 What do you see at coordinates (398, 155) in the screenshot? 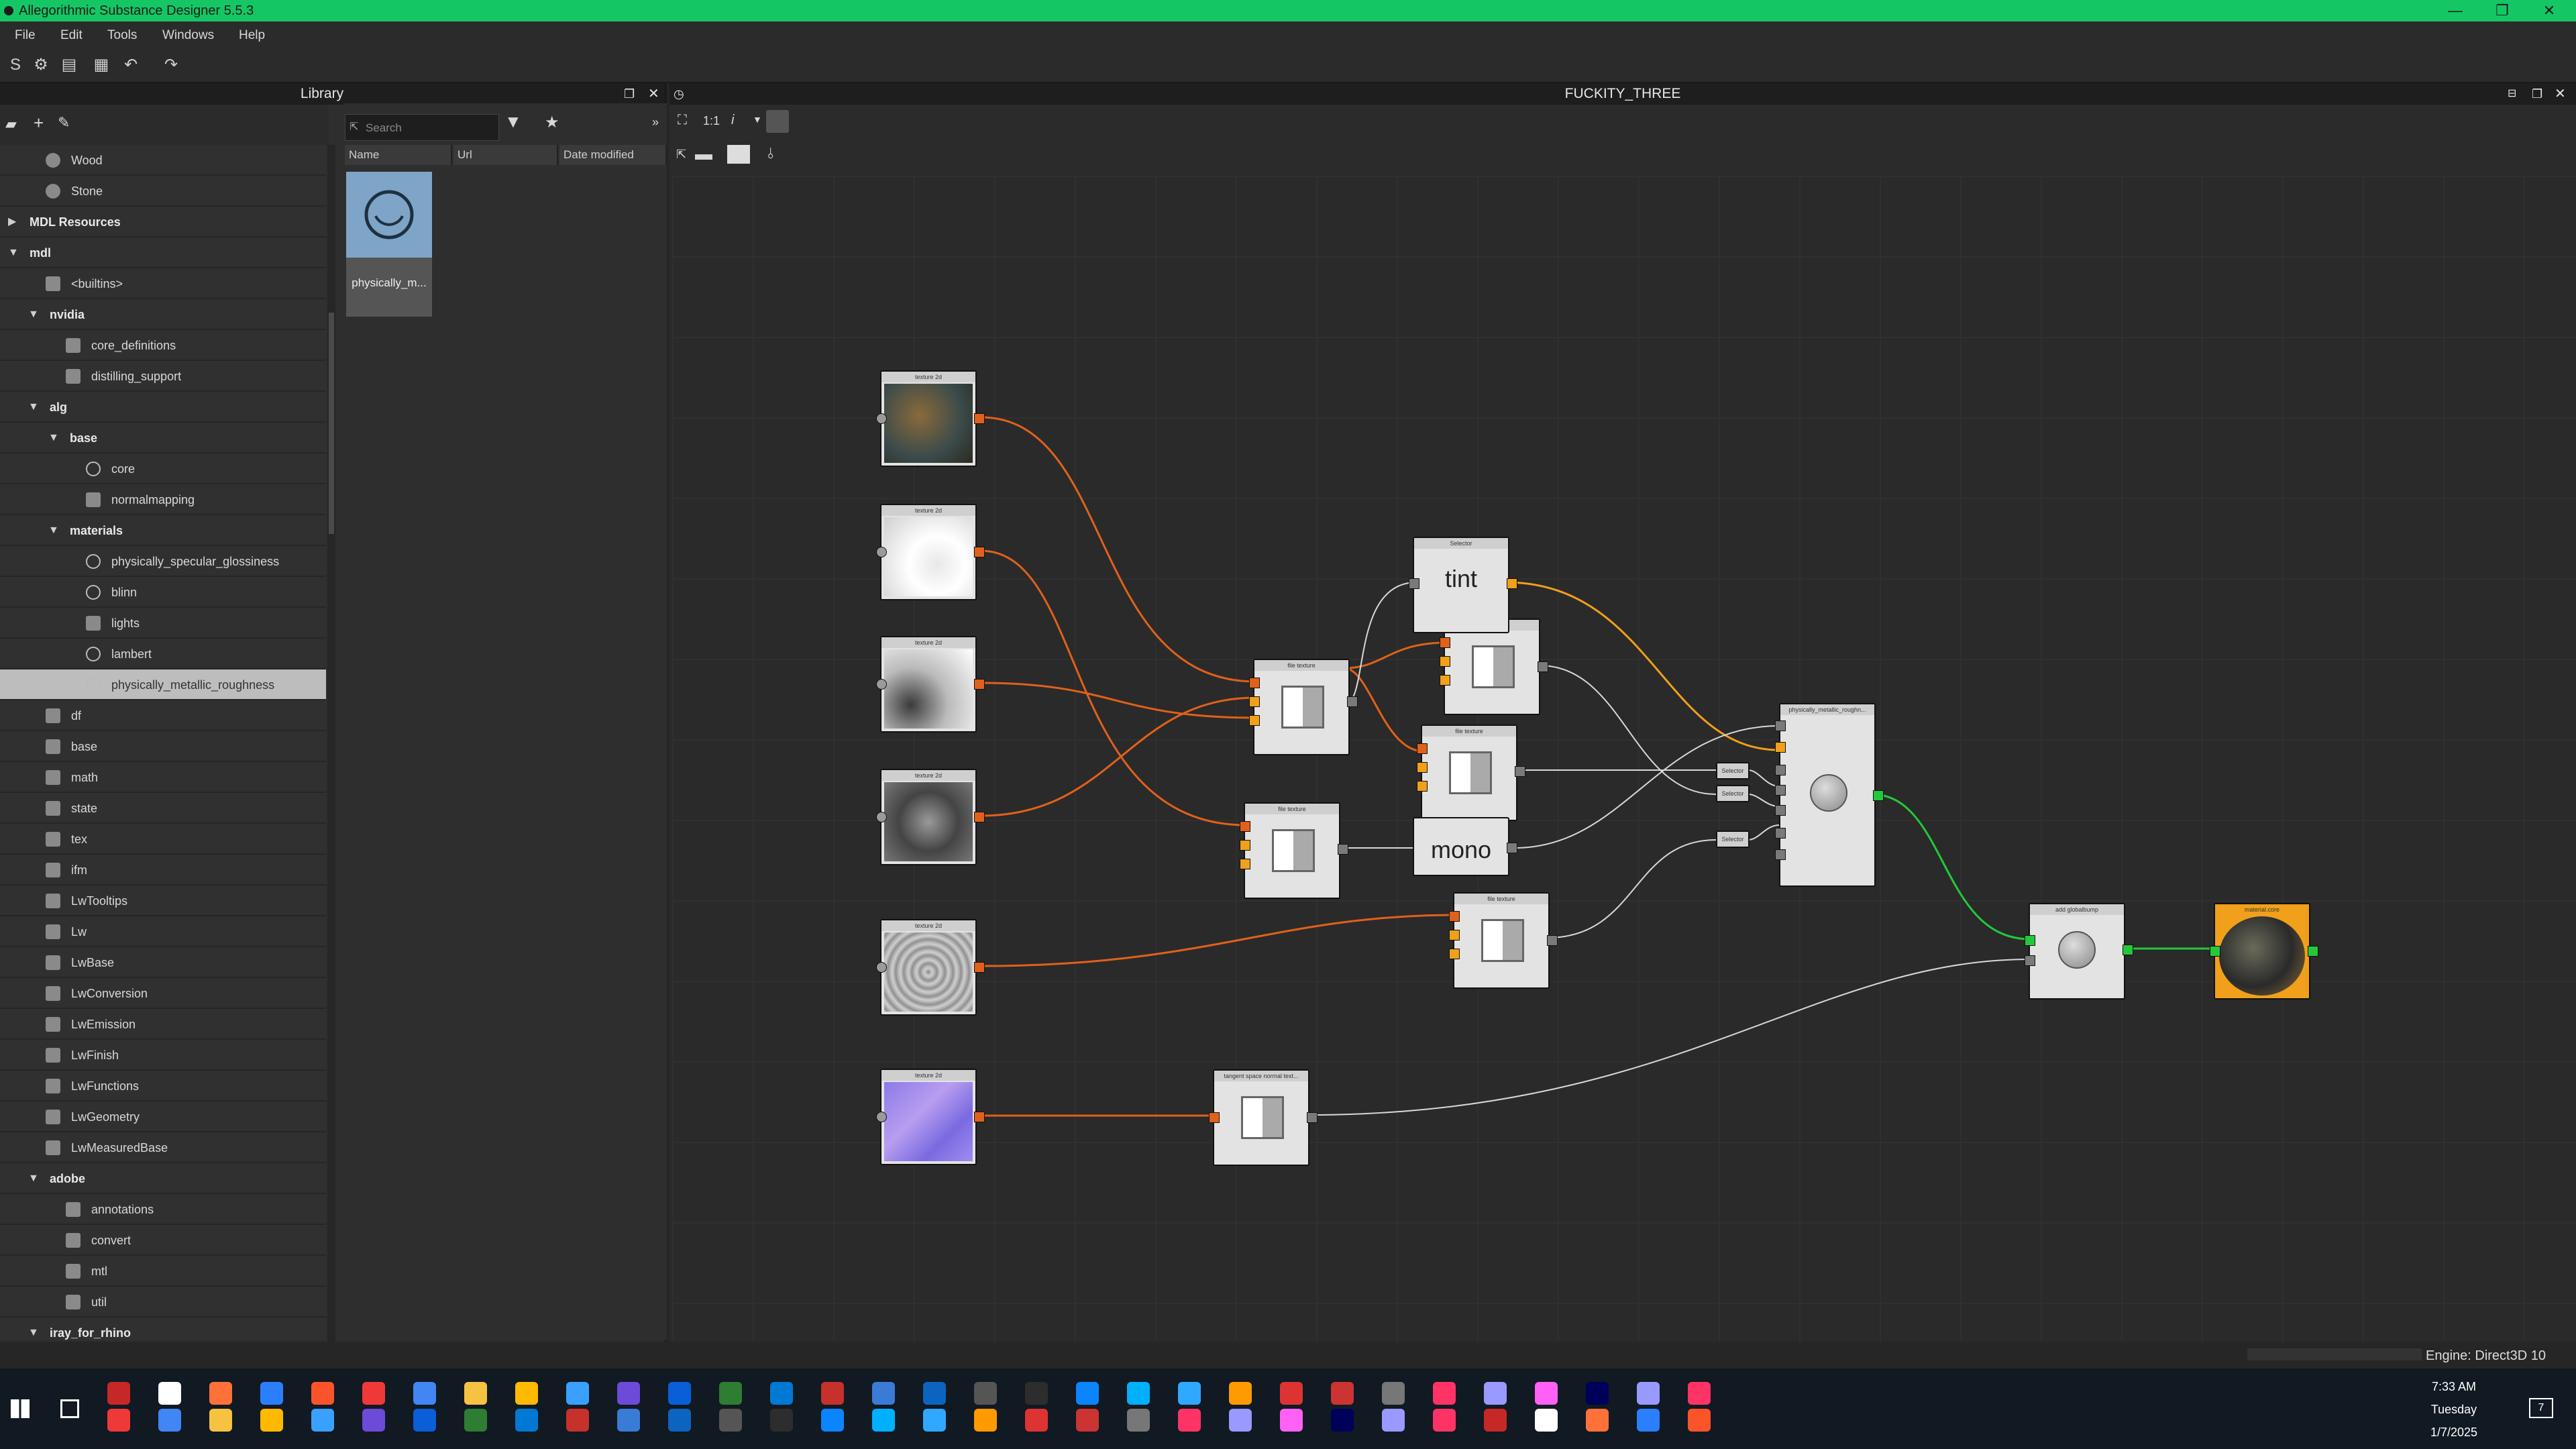
I see `column-name: Name` at bounding box center [398, 155].